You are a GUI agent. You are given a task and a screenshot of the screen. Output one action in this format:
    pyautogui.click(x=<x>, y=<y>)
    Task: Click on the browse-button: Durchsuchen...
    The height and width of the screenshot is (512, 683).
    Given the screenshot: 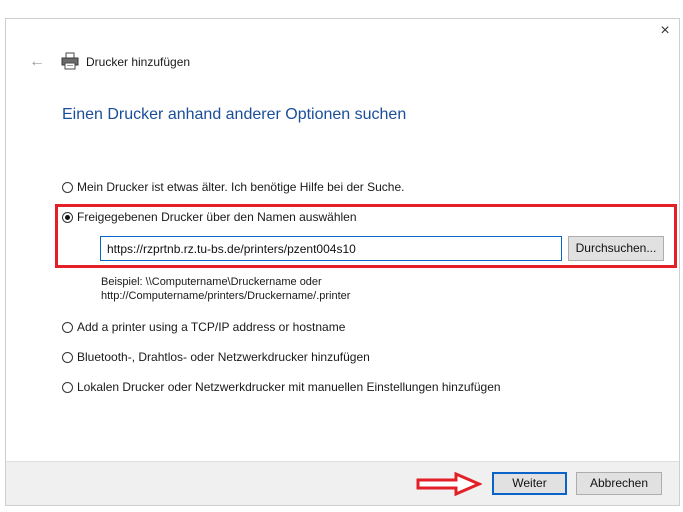 What is the action you would take?
    pyautogui.click(x=616, y=248)
    